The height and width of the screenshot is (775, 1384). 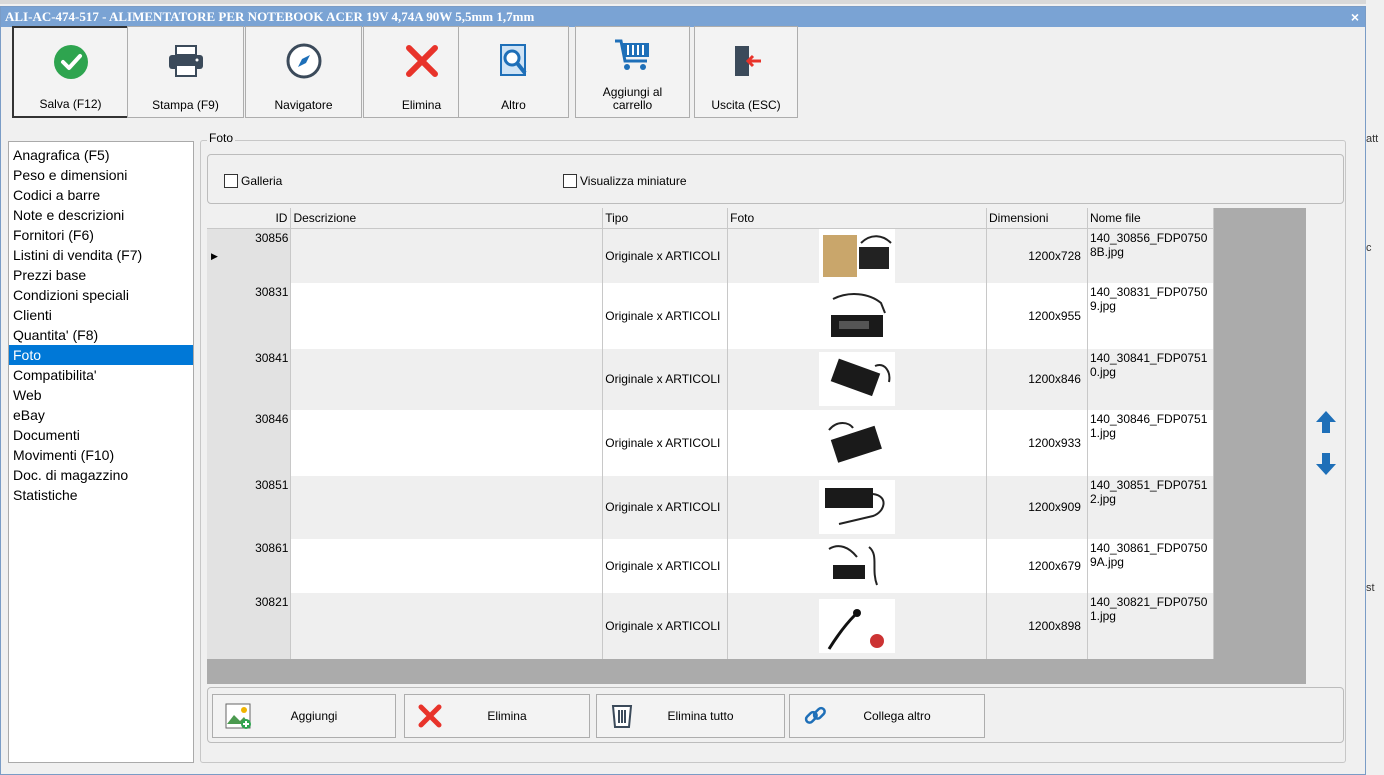 I want to click on link-other-label: Collega altro, so click(x=897, y=716).